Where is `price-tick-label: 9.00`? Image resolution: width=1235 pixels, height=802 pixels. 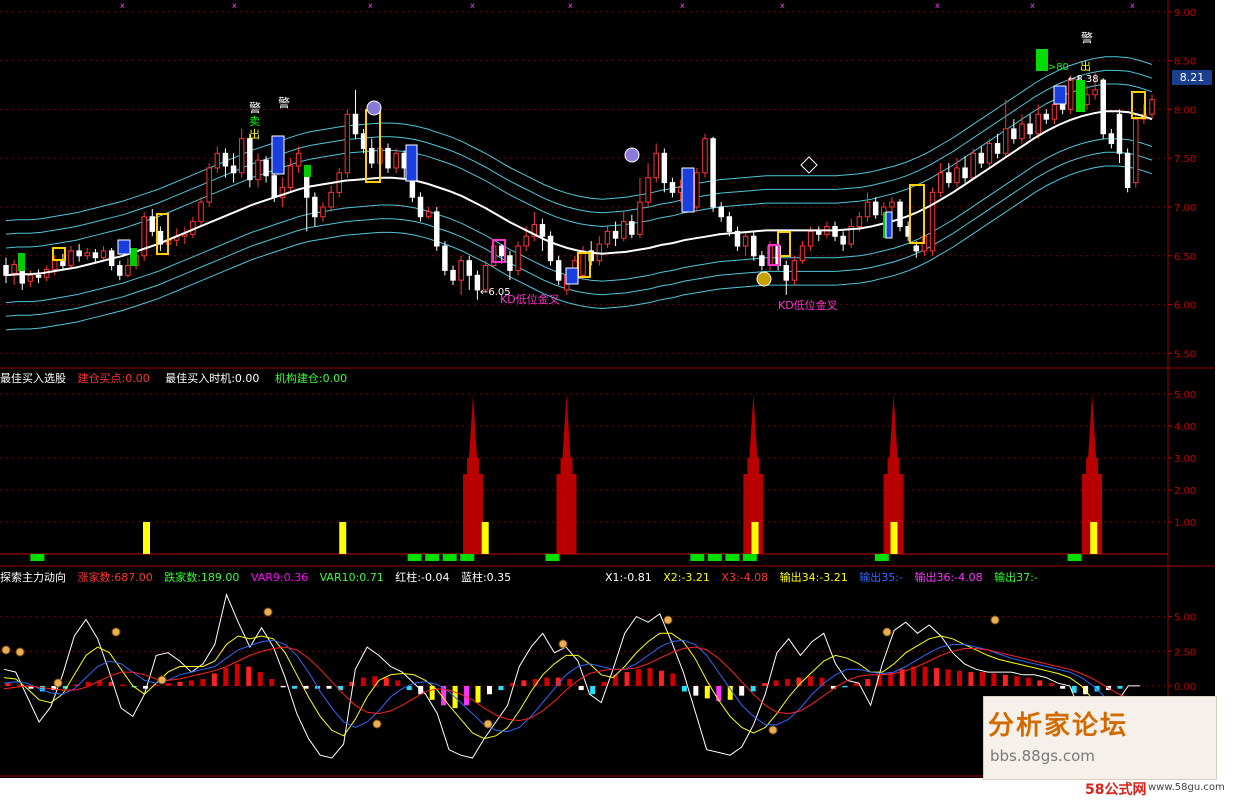
price-tick-label: 9.00 is located at coordinates (1185, 13).